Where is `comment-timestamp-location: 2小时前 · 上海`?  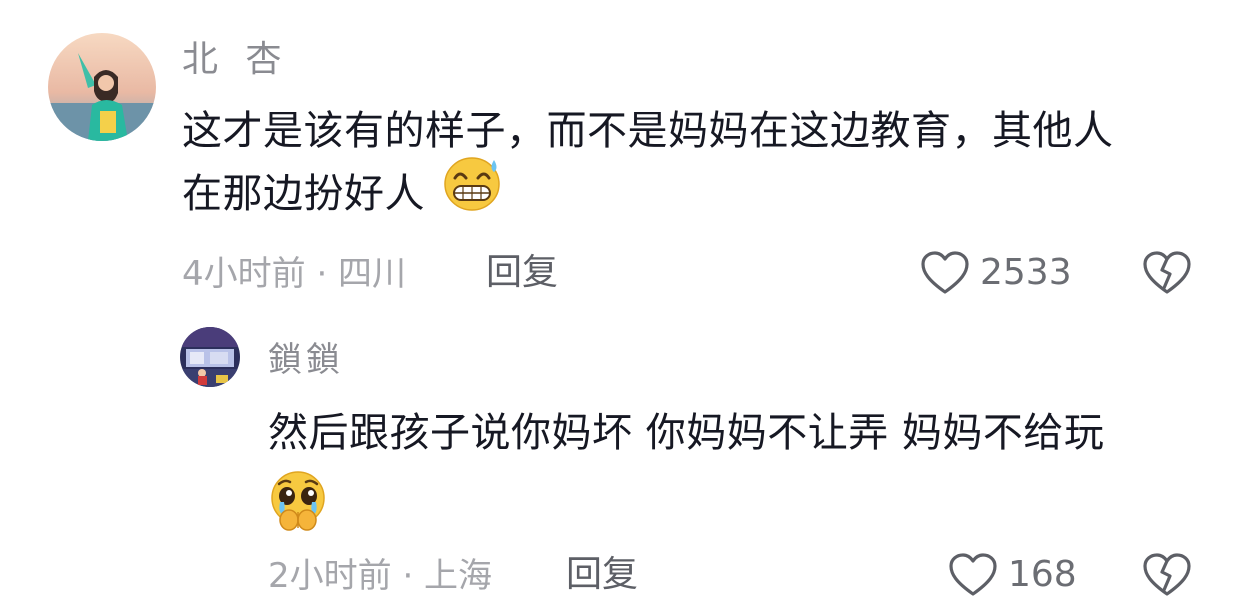 comment-timestamp-location: 2小时前 · 上海 is located at coordinates (380, 576).